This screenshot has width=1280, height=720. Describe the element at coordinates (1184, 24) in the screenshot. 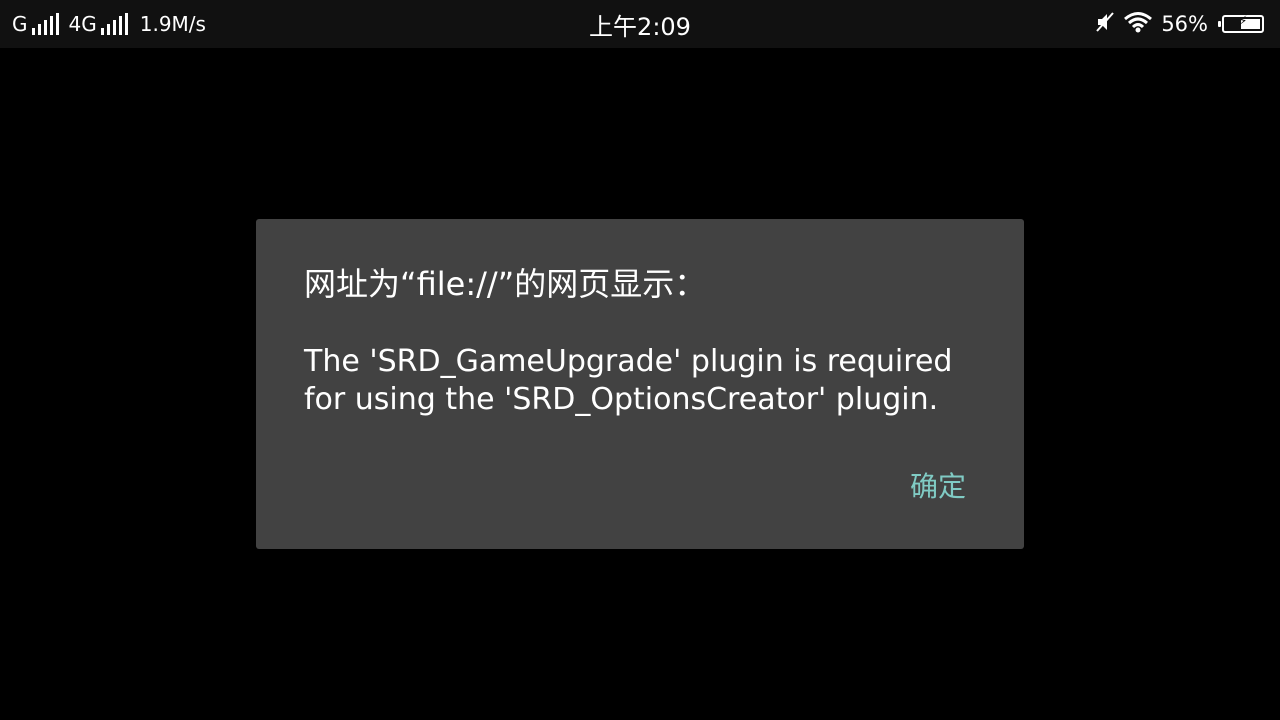

I see `battery-percent: 56%` at that location.